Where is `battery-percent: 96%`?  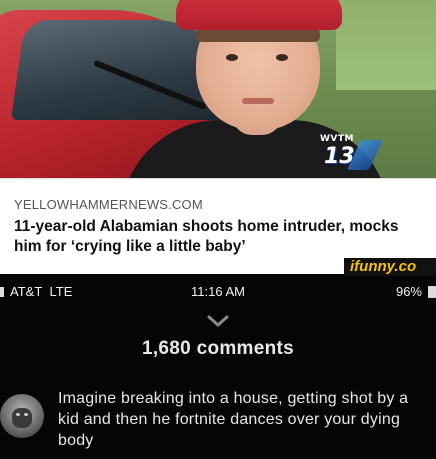 battery-percent: 96% is located at coordinates (408, 291).